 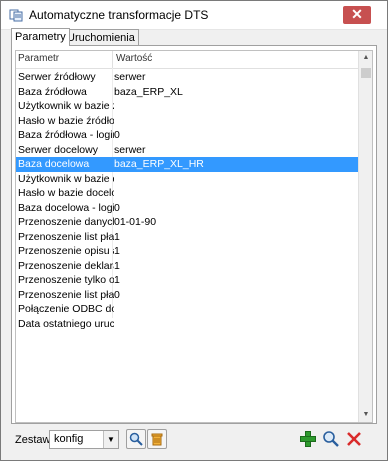 I want to click on parameter-name-cell: Połączenie ODBC do bazy, so click(x=66, y=309).